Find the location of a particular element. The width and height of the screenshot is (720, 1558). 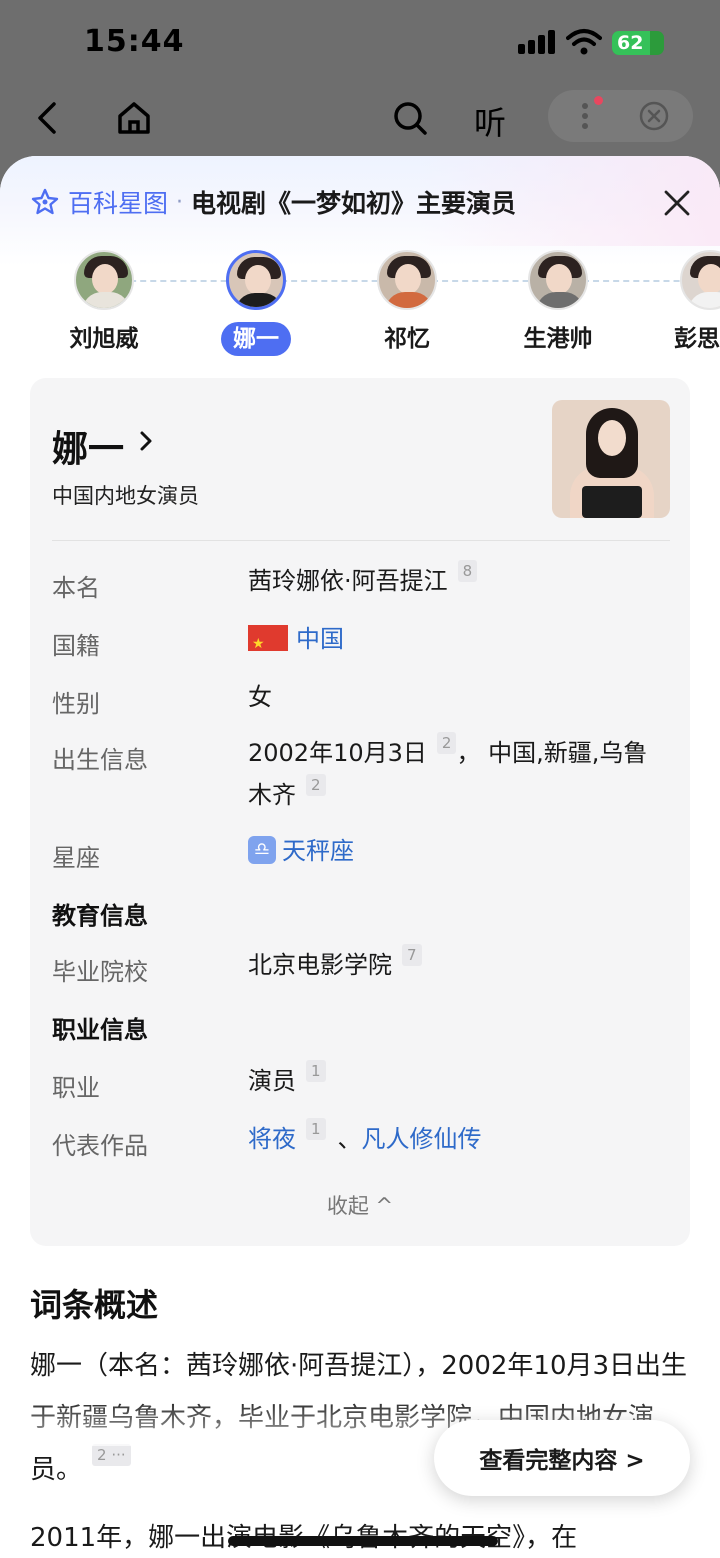

work-link: 凡人修仙传 is located at coordinates (422, 1139).